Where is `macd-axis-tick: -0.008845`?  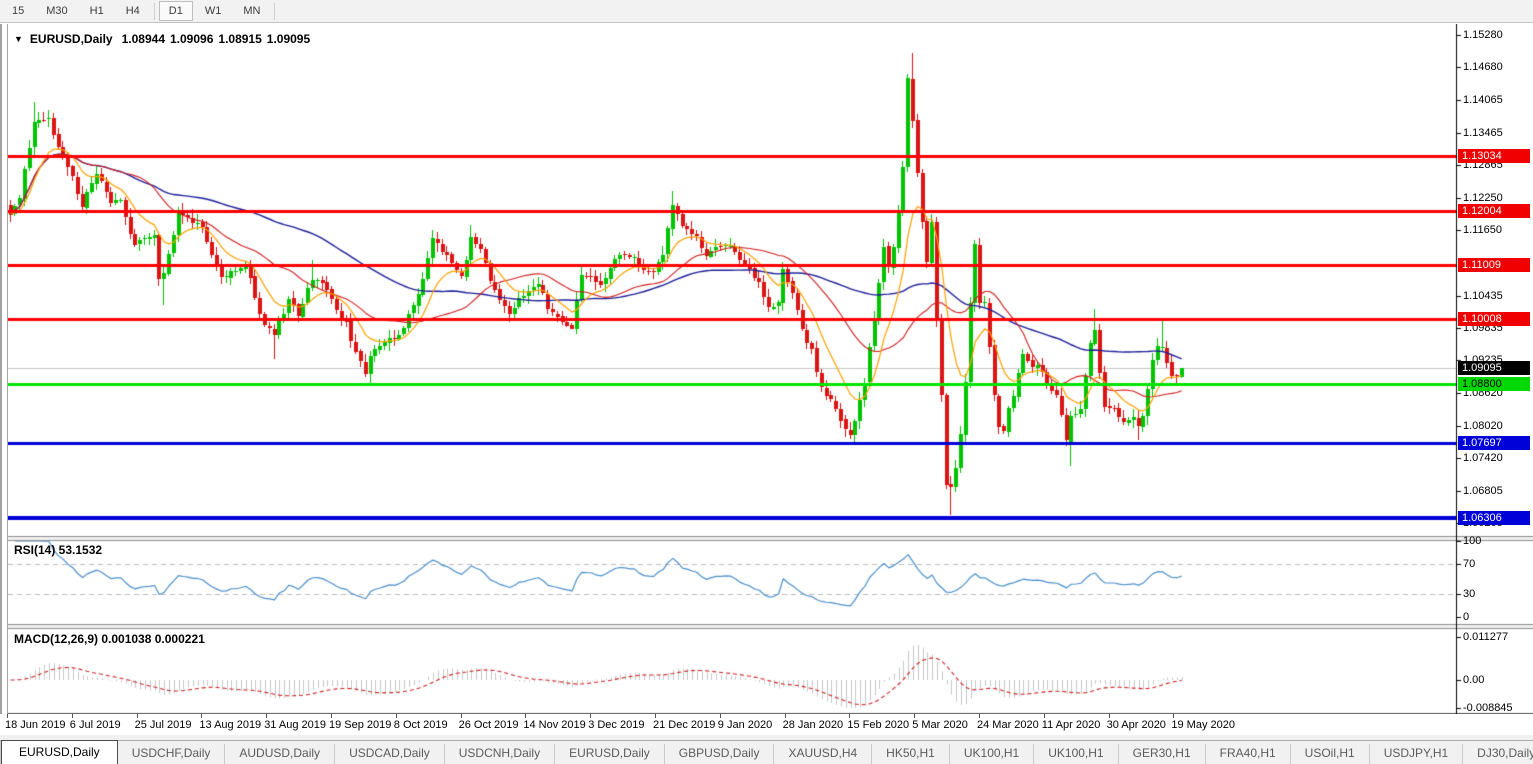
macd-axis-tick: -0.008845 is located at coordinates (1488, 708).